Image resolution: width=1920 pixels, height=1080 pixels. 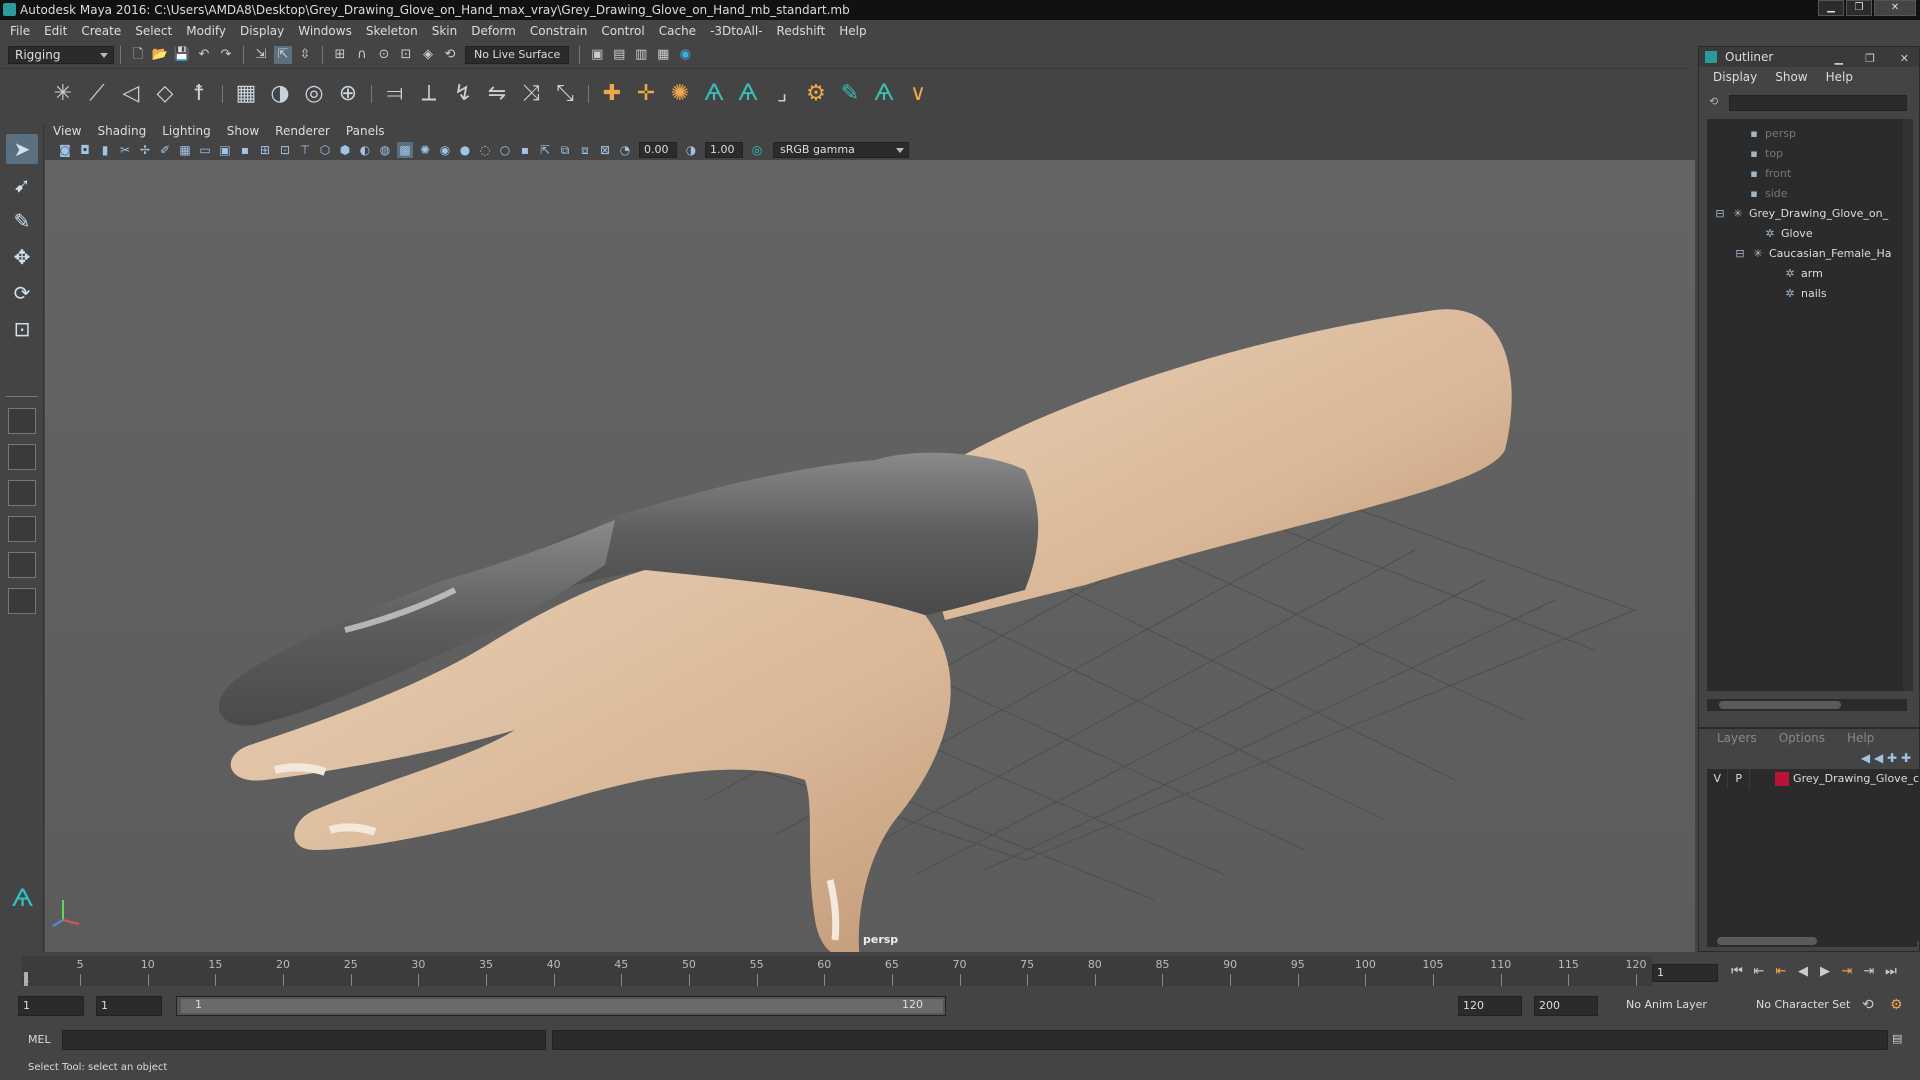 What do you see at coordinates (125, 150) in the screenshot?
I see `image-plane-icon: ✂` at bounding box center [125, 150].